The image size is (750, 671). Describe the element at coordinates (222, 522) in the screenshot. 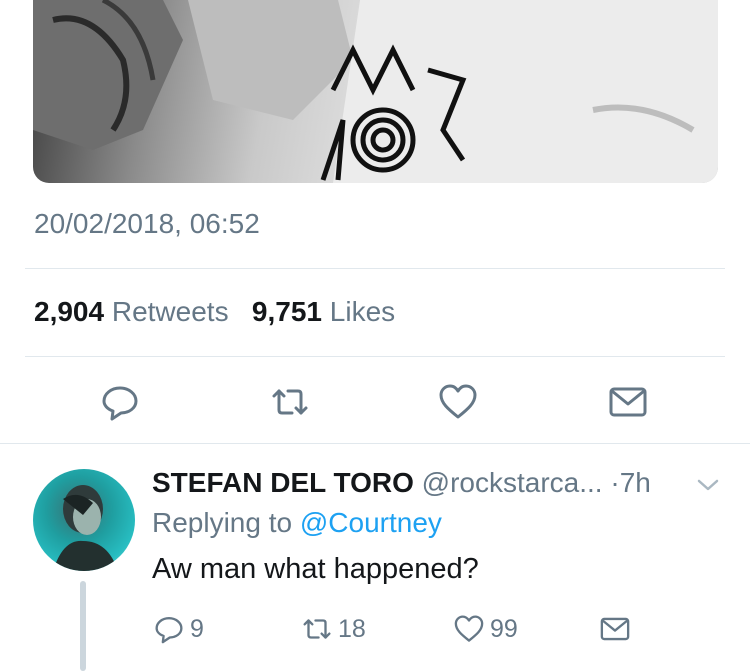

I see `replying-prefix: Replying to` at that location.